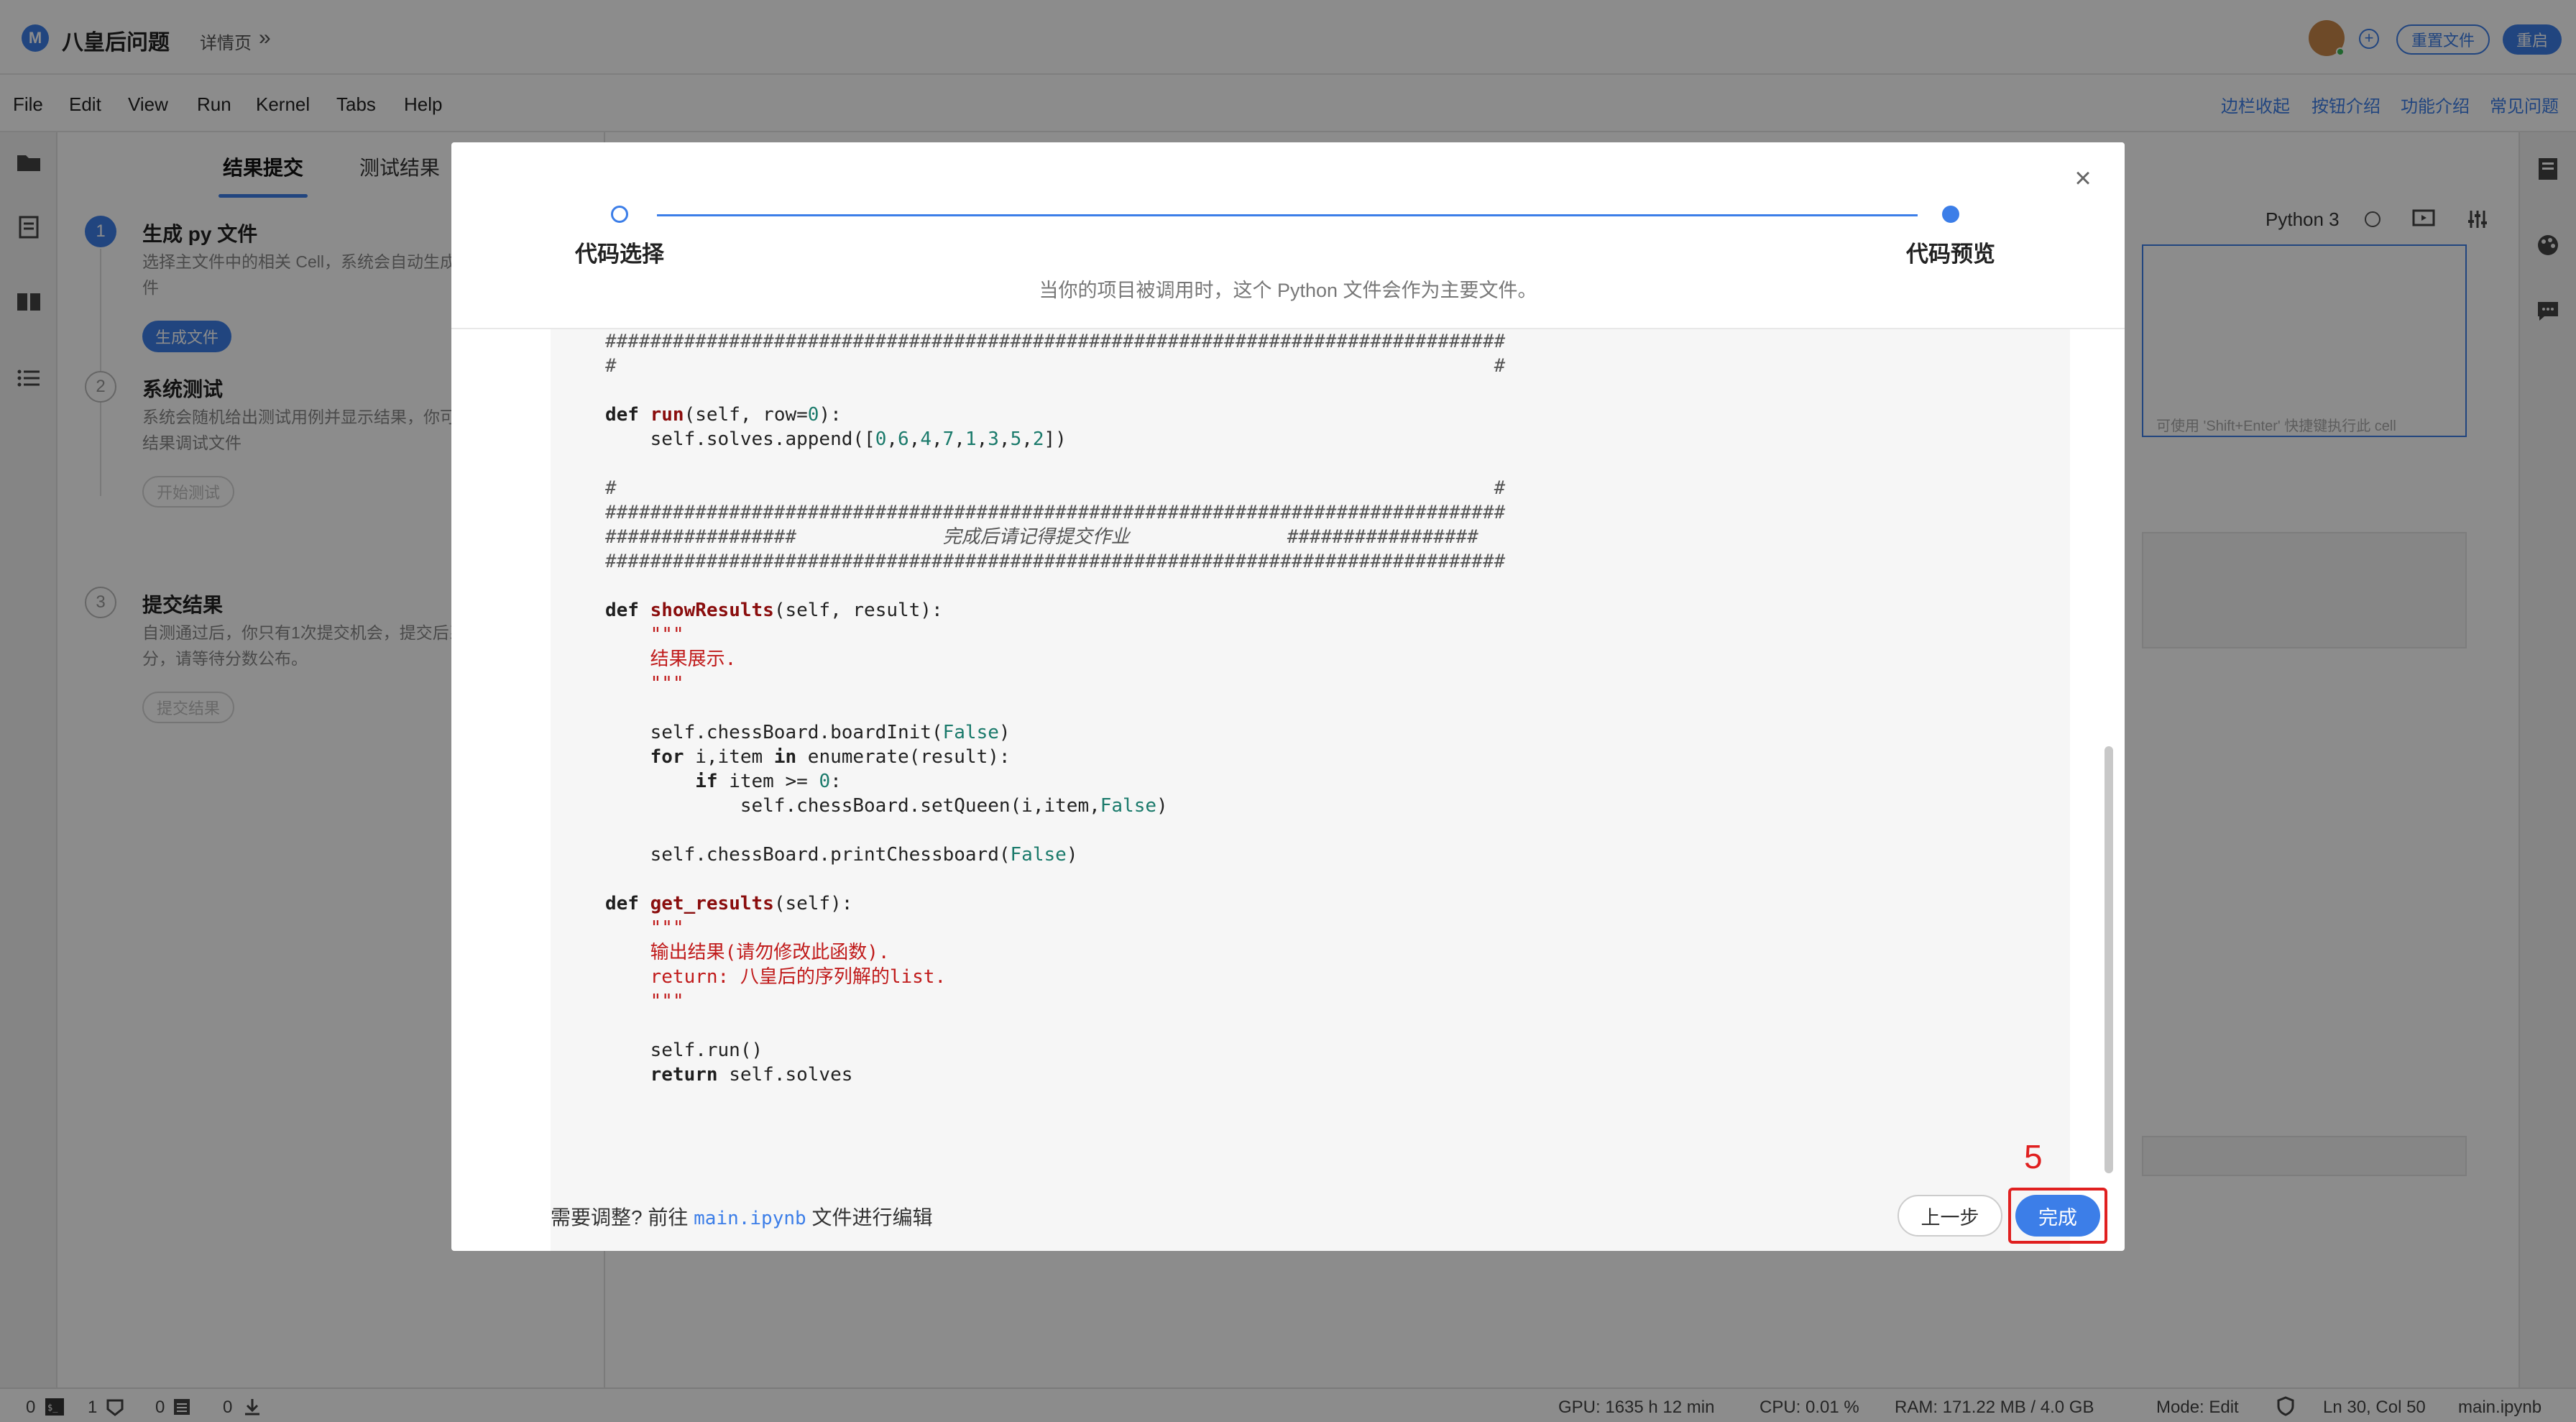  What do you see at coordinates (750, 1219) in the screenshot?
I see `main-ipynb-link: main.ipynb` at bounding box center [750, 1219].